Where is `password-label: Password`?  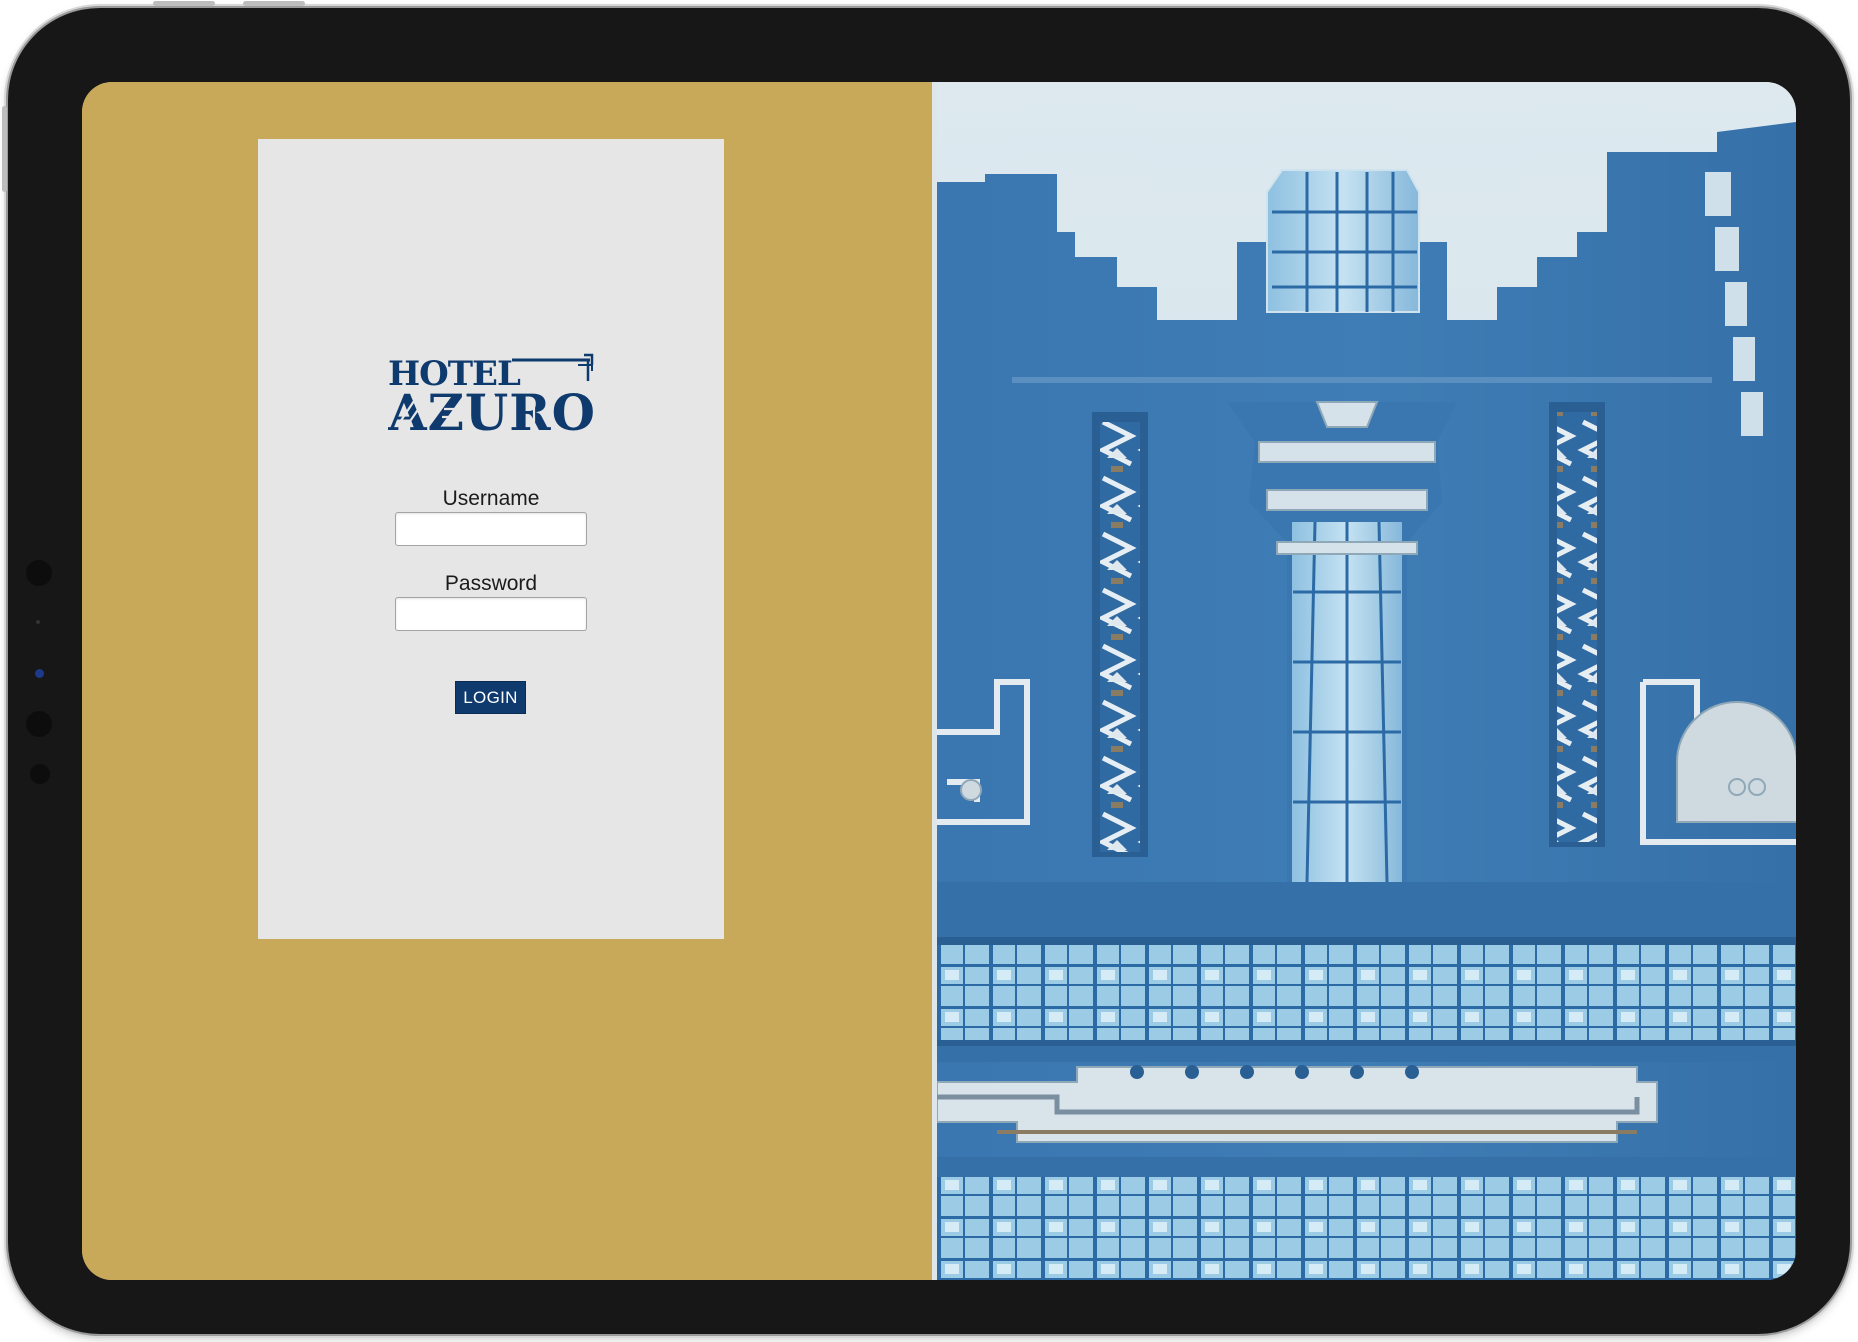 password-label: Password is located at coordinates (491, 583).